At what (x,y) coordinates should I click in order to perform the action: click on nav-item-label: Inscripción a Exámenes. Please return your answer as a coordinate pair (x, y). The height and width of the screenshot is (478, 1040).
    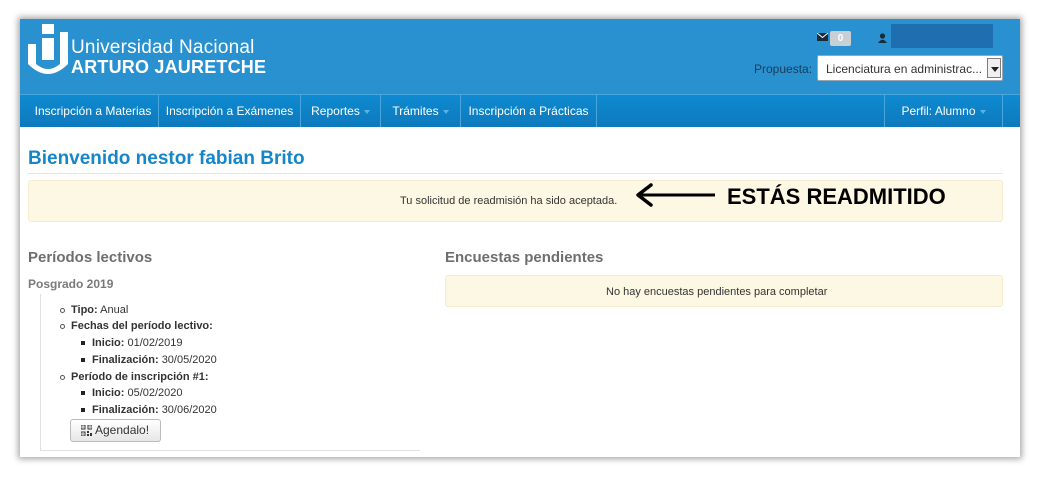
    Looking at the image, I should click on (229, 111).